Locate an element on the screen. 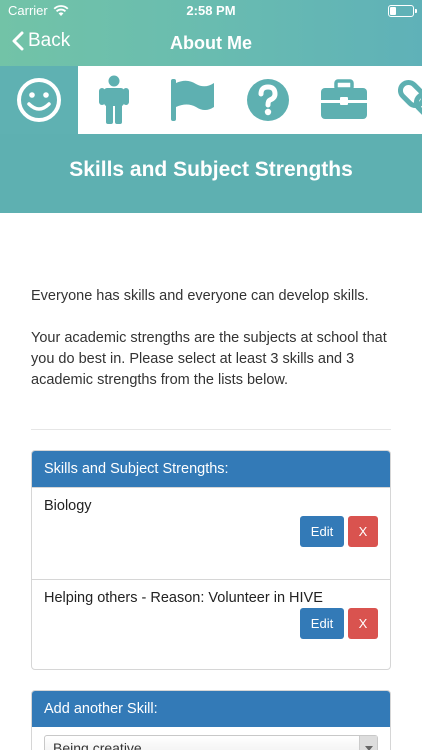  flag-icon is located at coordinates (192, 100).